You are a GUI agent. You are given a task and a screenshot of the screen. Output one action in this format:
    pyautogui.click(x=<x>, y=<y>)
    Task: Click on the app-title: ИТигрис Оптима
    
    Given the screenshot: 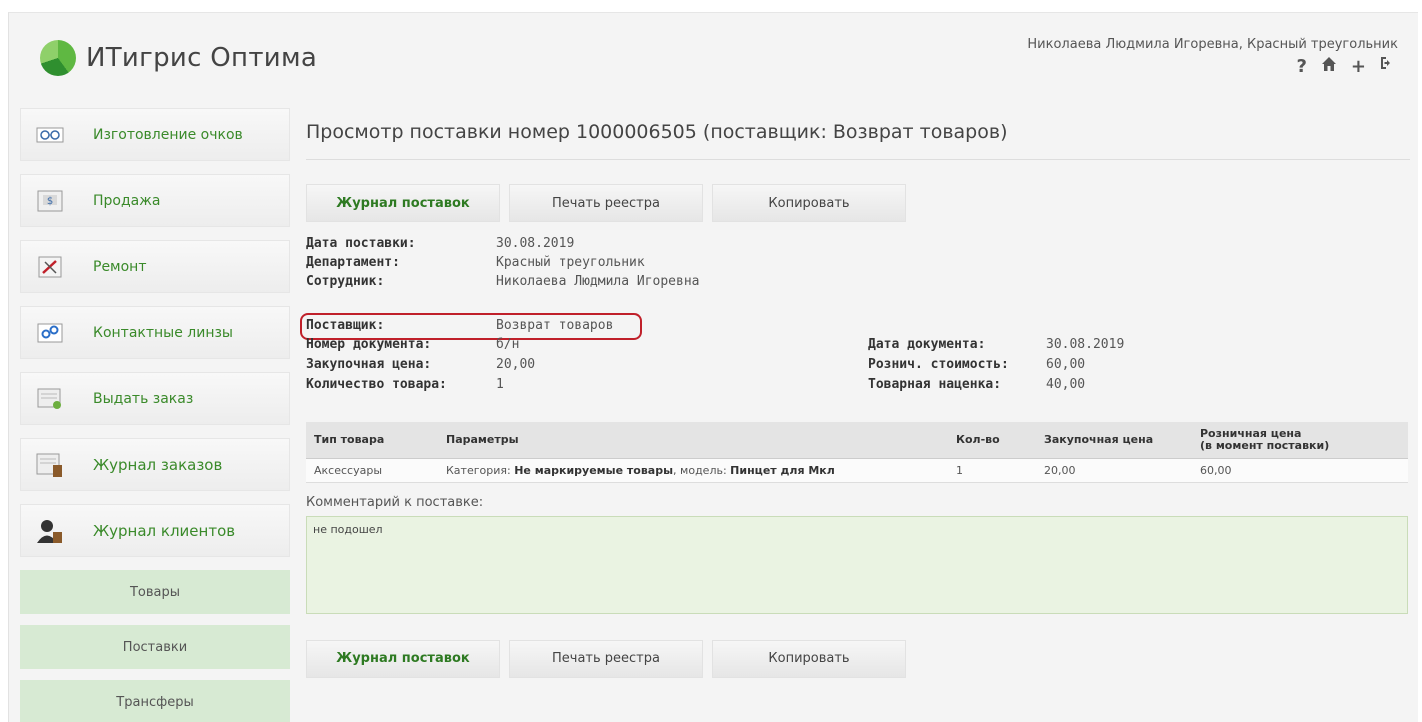 What is the action you would take?
    pyautogui.click(x=202, y=58)
    